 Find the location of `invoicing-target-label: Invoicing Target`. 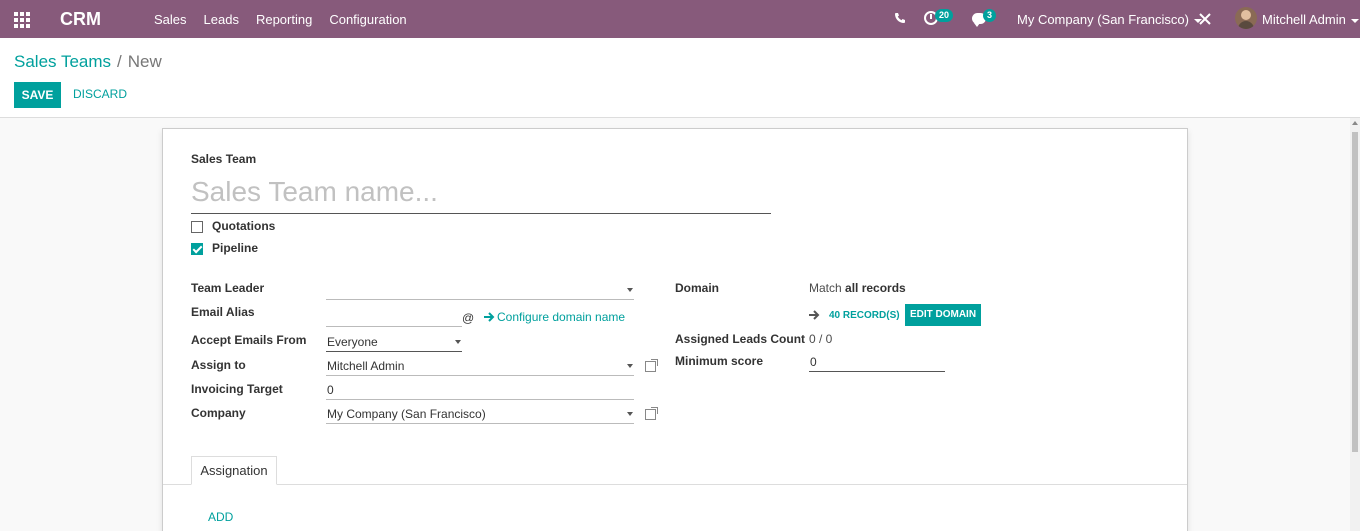

invoicing-target-label: Invoicing Target is located at coordinates (237, 389).